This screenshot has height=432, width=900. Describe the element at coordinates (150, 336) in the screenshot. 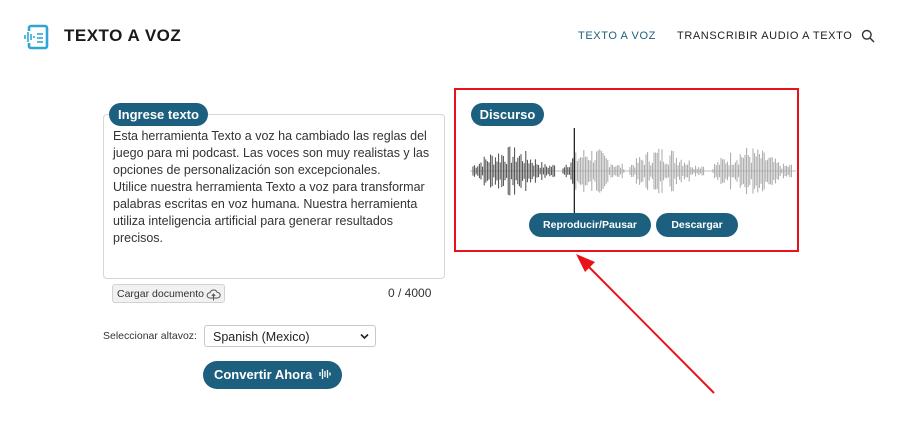

I see `voice-select-label: Seleccionar altavoz:` at that location.